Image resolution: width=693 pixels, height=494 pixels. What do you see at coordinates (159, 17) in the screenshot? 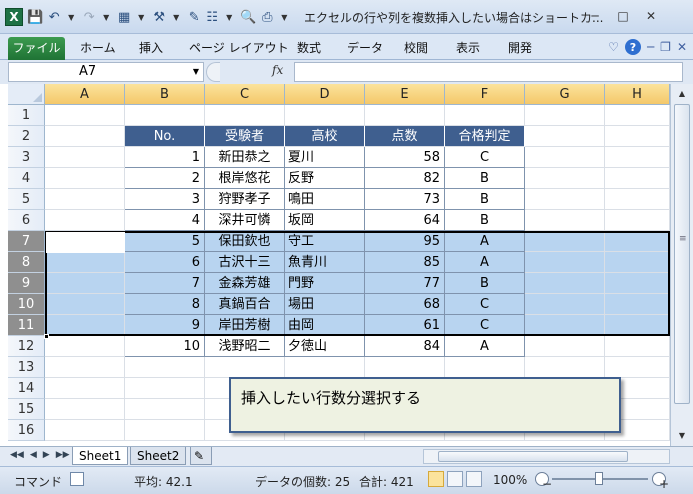
I see `fill-color-button: ⚒` at bounding box center [159, 17].